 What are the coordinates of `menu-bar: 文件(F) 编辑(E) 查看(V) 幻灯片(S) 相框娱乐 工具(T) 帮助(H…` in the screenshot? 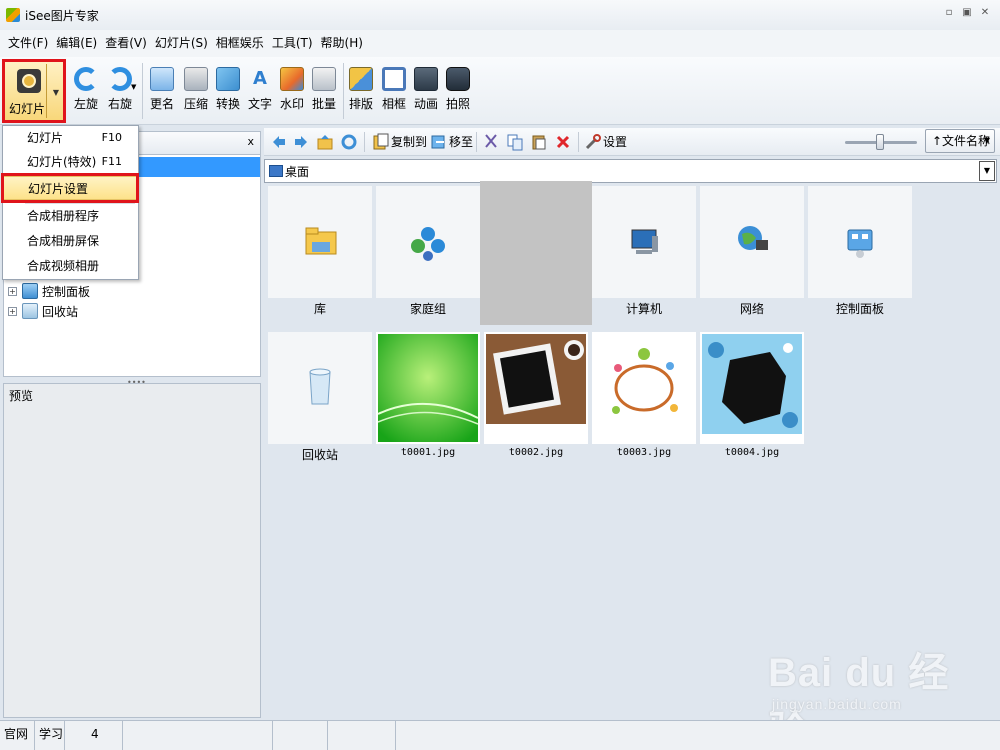 It's located at (500, 43).